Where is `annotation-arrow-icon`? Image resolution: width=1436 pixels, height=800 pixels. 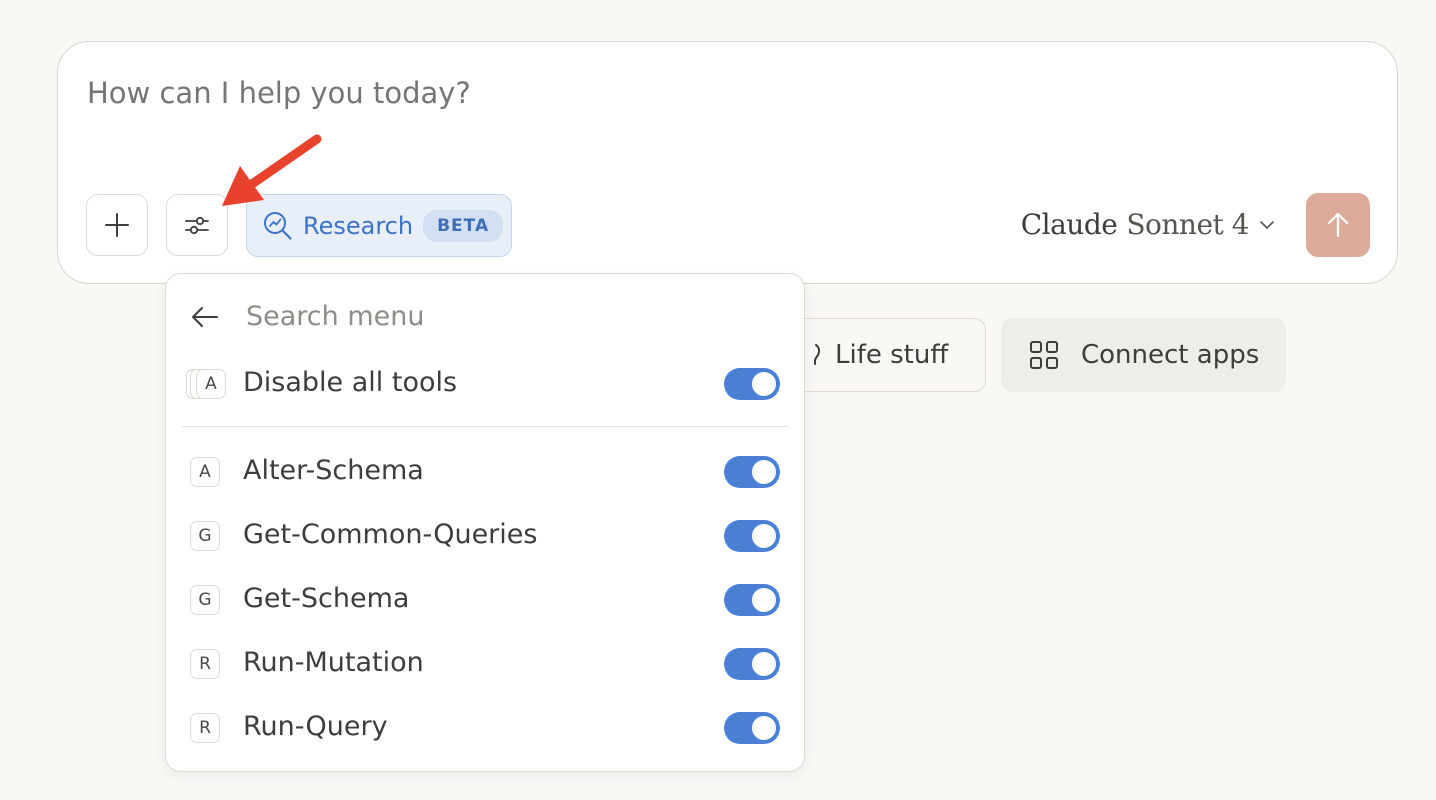 annotation-arrow-icon is located at coordinates (272, 170).